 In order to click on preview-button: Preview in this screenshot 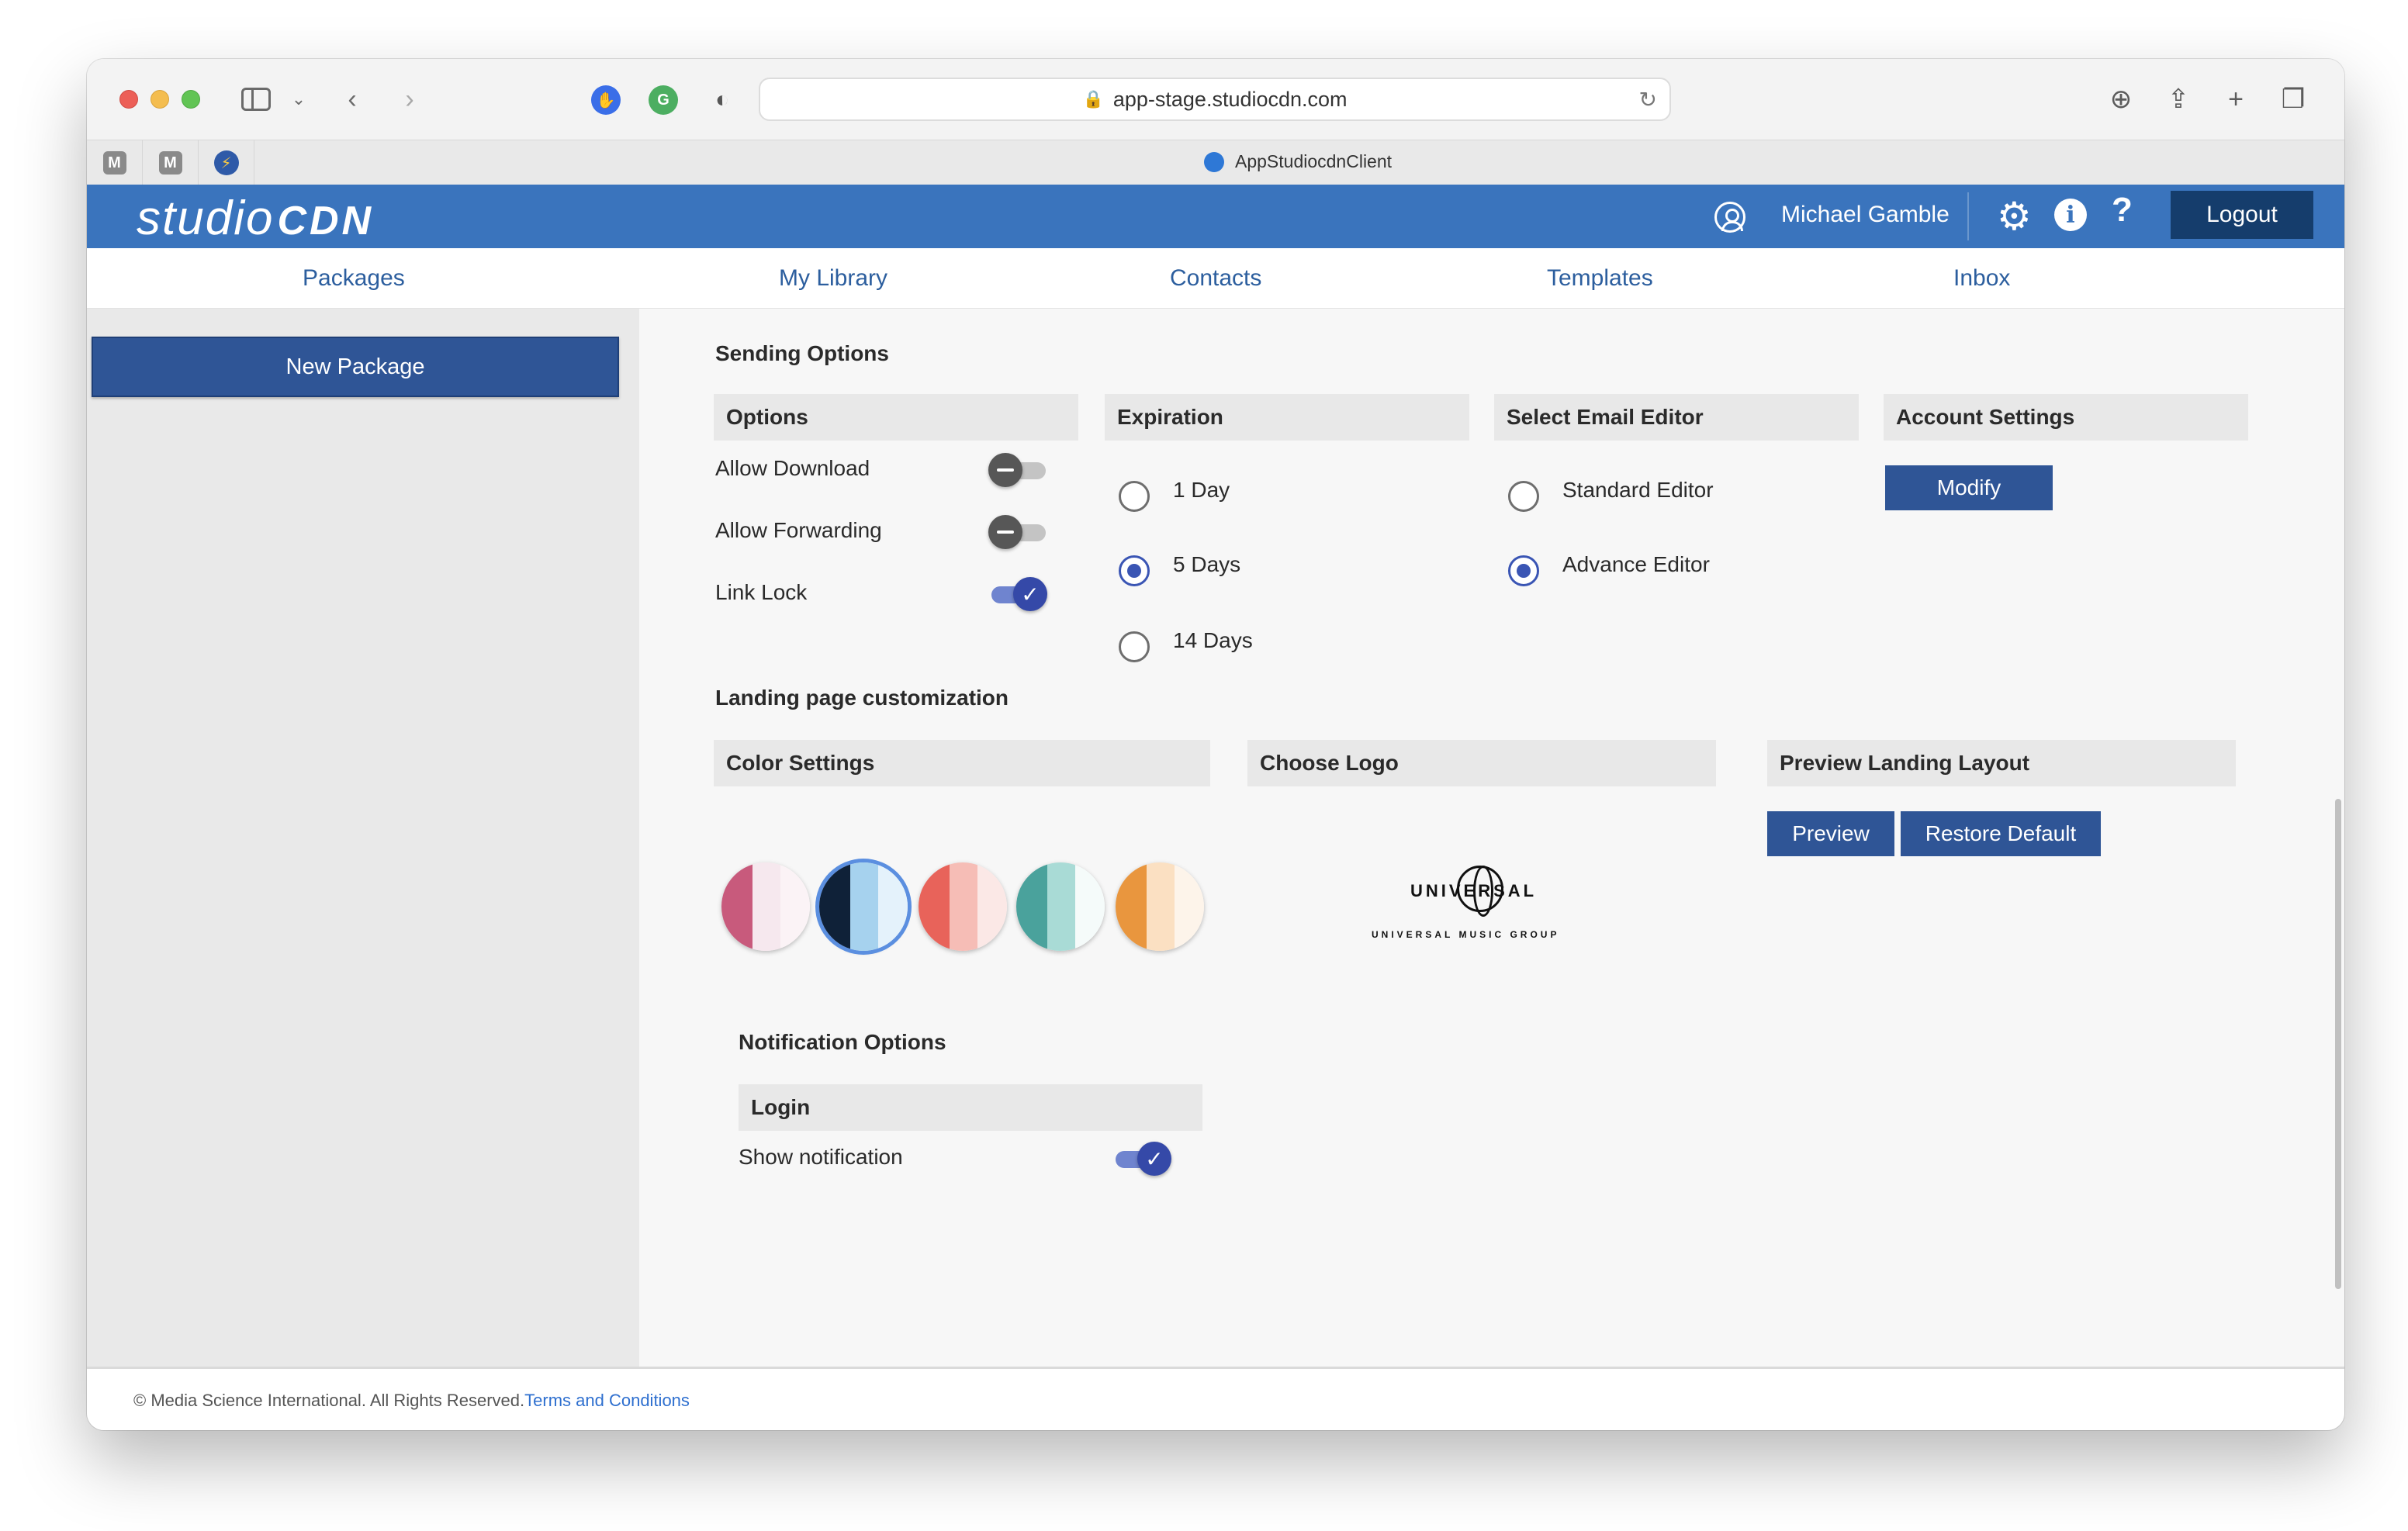, I will do `click(1831, 833)`.